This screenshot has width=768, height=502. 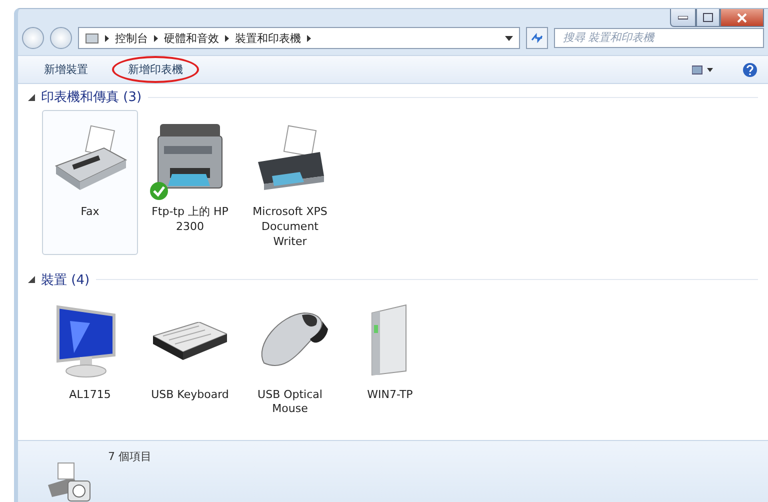 I want to click on minimize-button, so click(x=683, y=18).